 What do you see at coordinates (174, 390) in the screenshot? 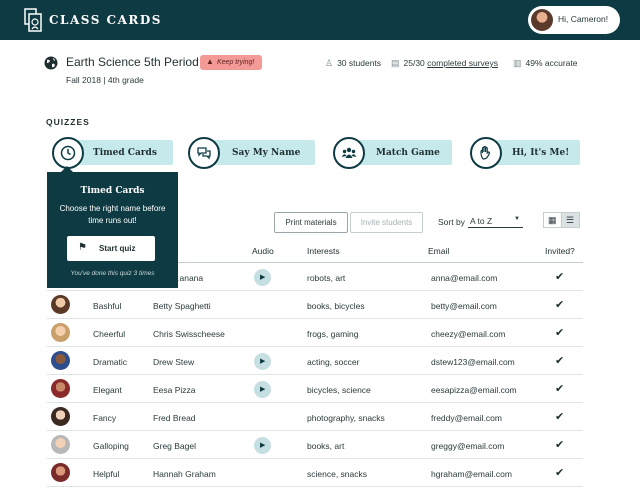
I see `student-name: Eesa Pizza` at bounding box center [174, 390].